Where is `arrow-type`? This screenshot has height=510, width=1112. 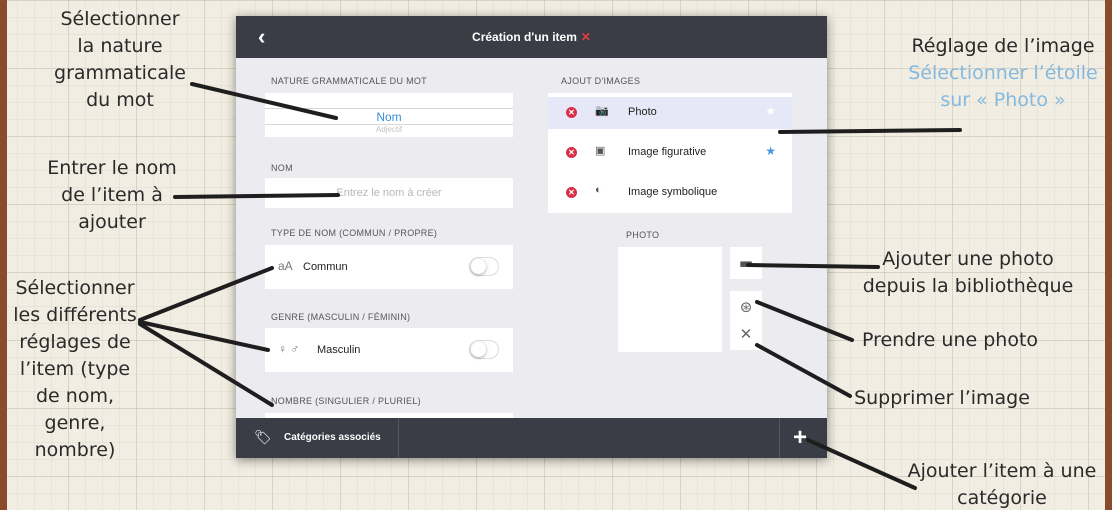 arrow-type is located at coordinates (206, 294).